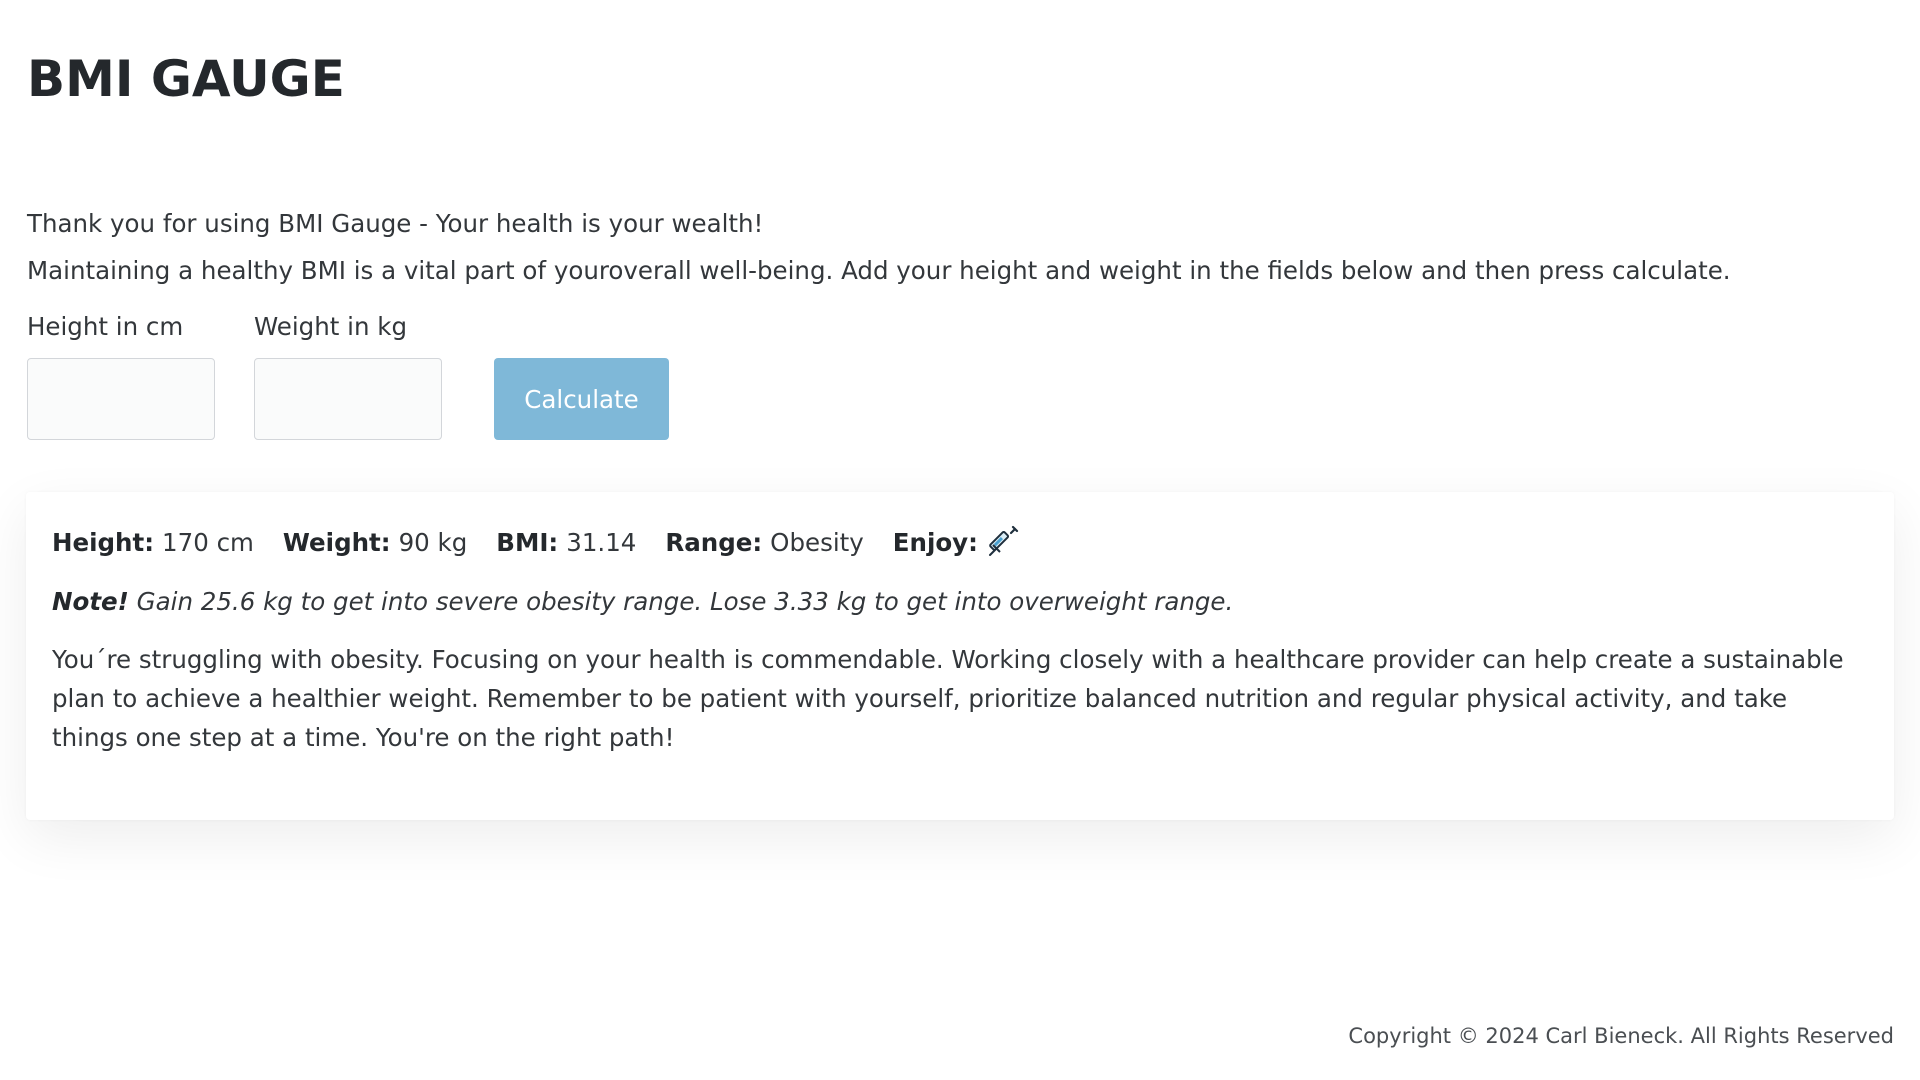 This screenshot has height=1080, width=1920. Describe the element at coordinates (601, 542) in the screenshot. I see `stat-bmi-value: 31.14` at that location.